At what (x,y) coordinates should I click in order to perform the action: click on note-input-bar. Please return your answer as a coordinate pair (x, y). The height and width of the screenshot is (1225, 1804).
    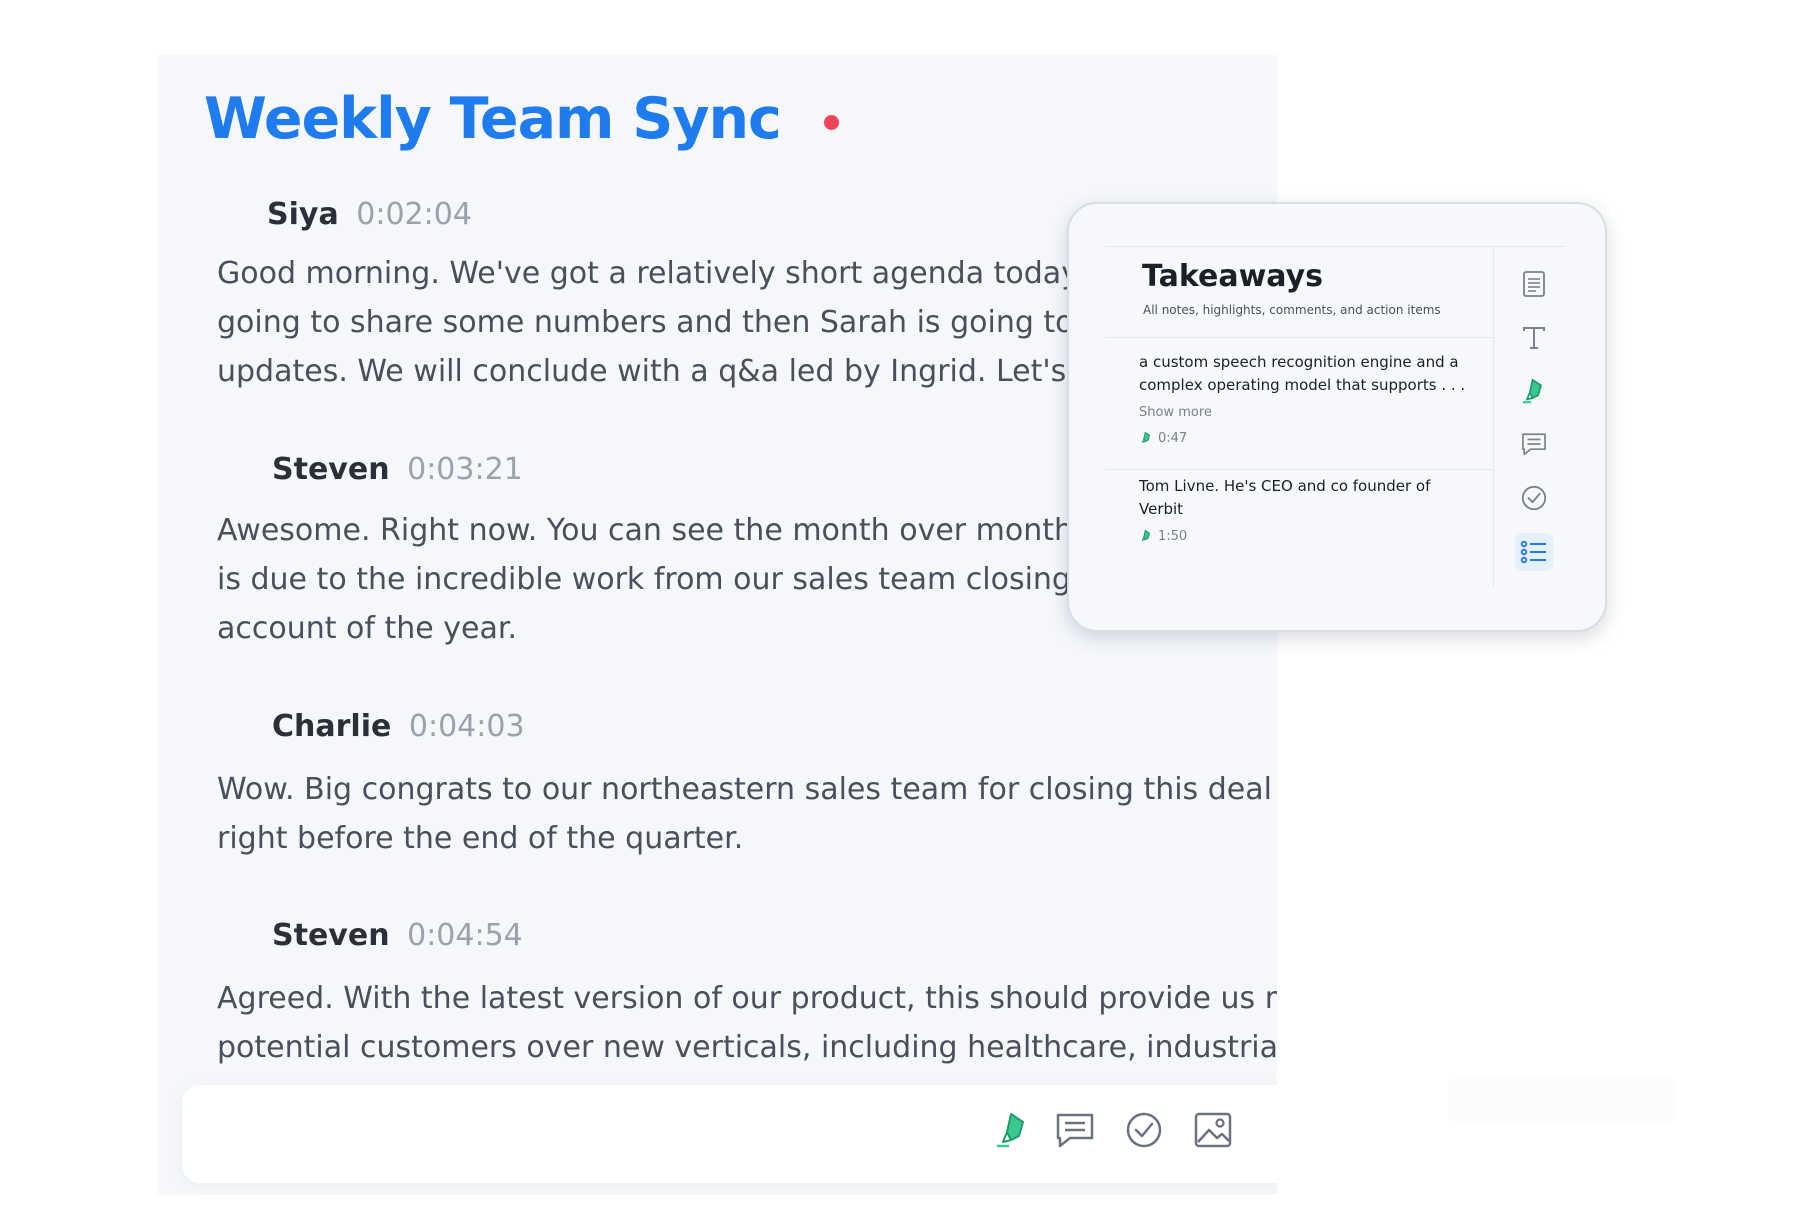
    Looking at the image, I should click on (729, 1134).